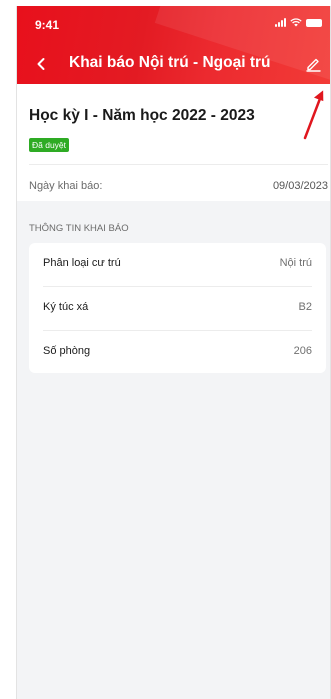 The height and width of the screenshot is (699, 331). Describe the element at coordinates (305, 307) in the screenshot. I see `info-row-value: B2` at that location.